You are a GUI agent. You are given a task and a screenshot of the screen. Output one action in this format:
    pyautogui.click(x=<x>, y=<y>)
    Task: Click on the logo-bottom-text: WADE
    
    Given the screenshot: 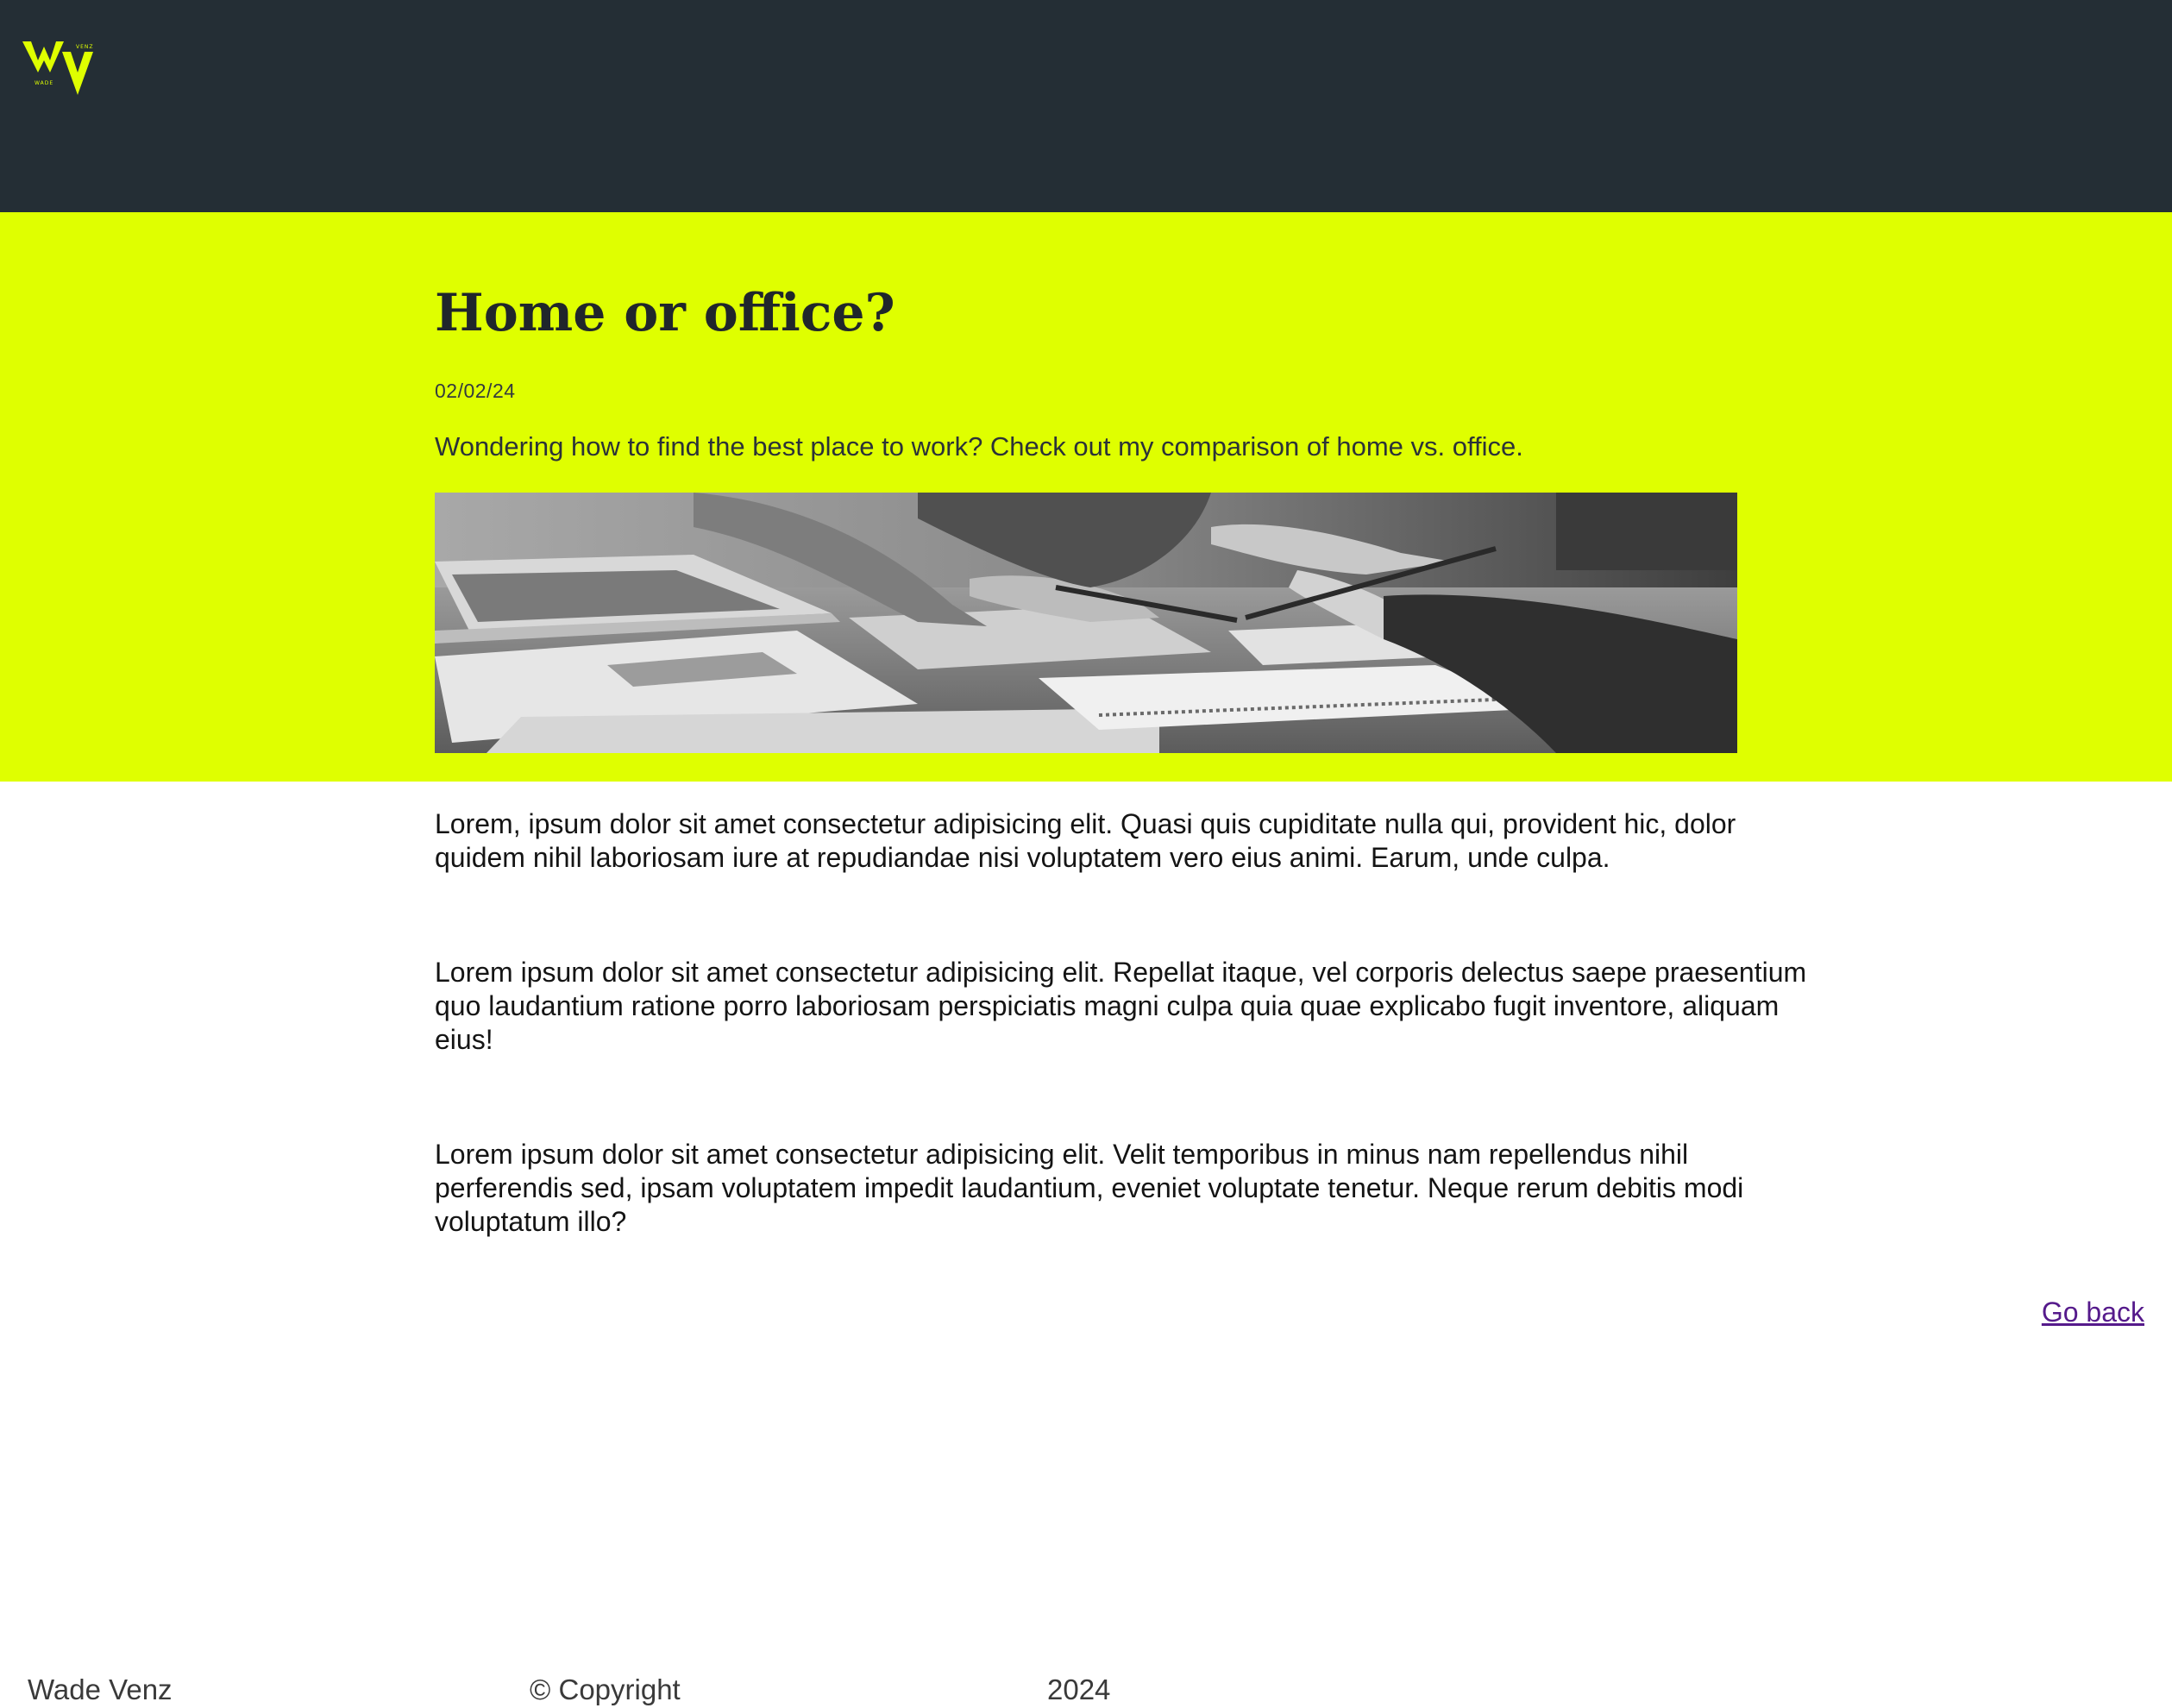 What is the action you would take?
    pyautogui.click(x=44, y=83)
    